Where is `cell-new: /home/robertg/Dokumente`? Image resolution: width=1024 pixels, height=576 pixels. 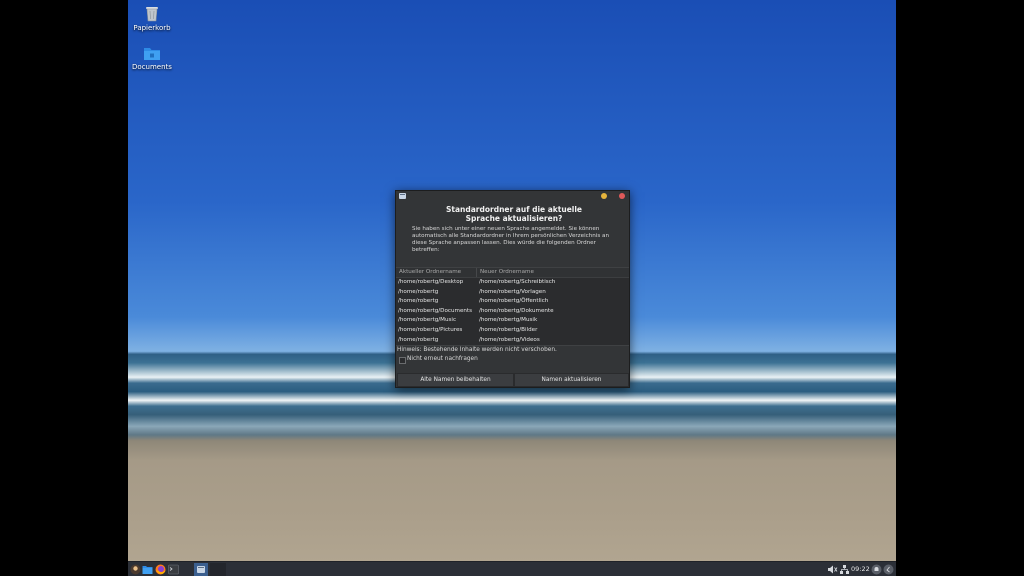
cell-new: /home/robertg/Dokumente is located at coordinates (516, 310).